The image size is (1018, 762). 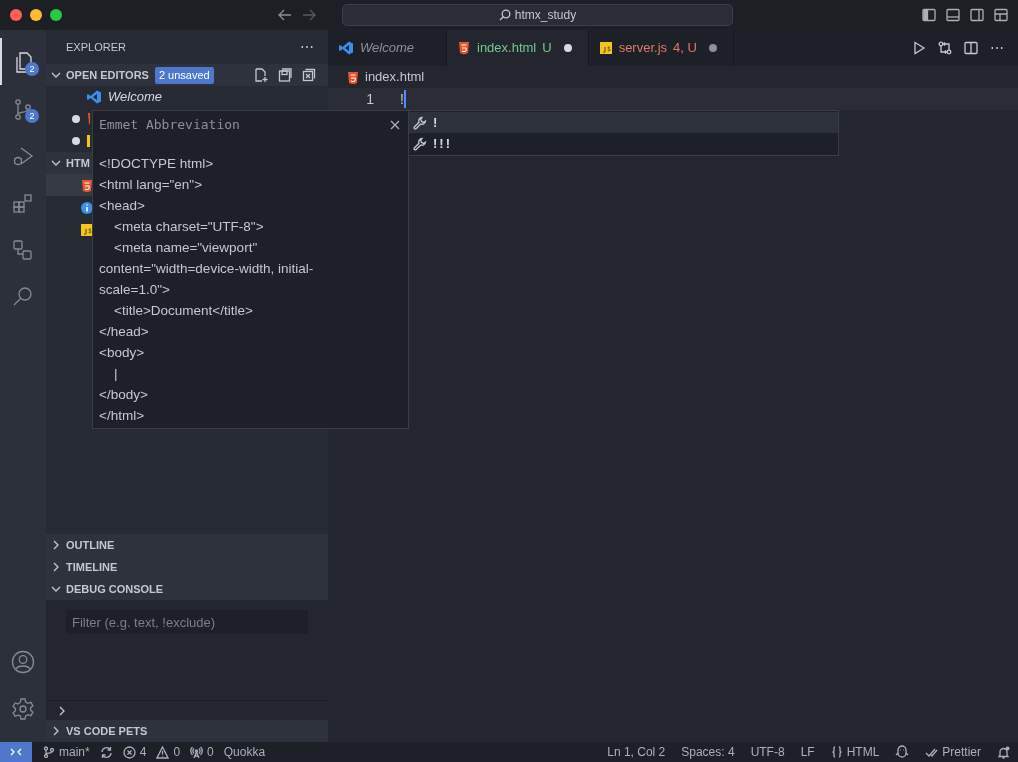 What do you see at coordinates (1003, 752) in the screenshot?
I see `notification-bell-icon` at bounding box center [1003, 752].